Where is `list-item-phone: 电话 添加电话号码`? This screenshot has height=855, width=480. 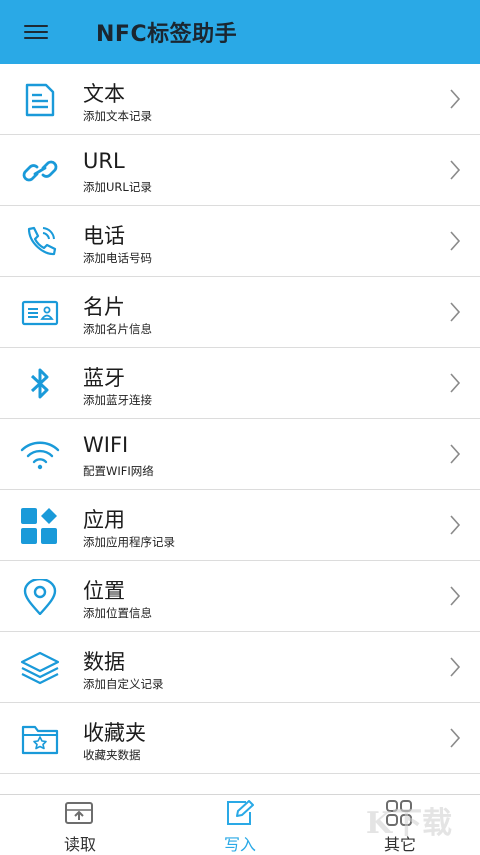
list-item-phone: 电话 添加电话号码 is located at coordinates (240, 241).